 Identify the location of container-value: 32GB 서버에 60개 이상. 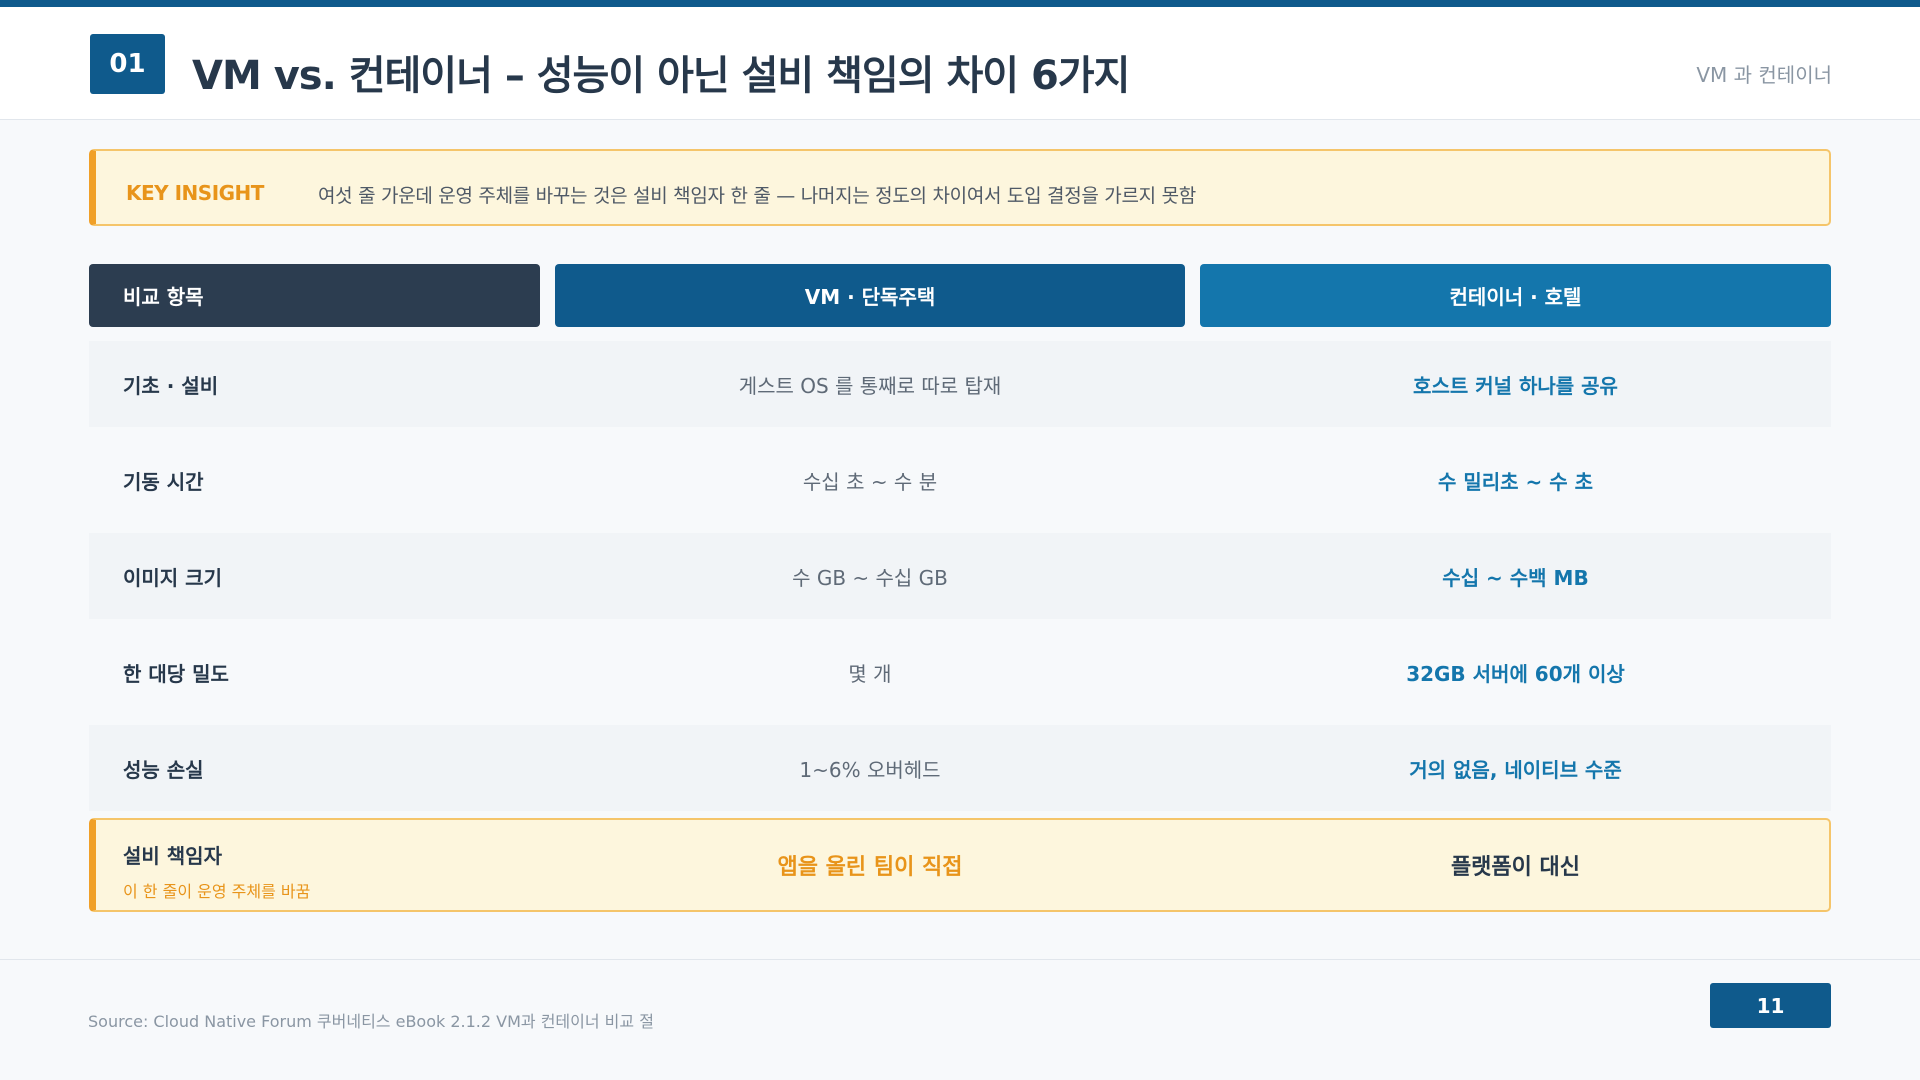
(1515, 673).